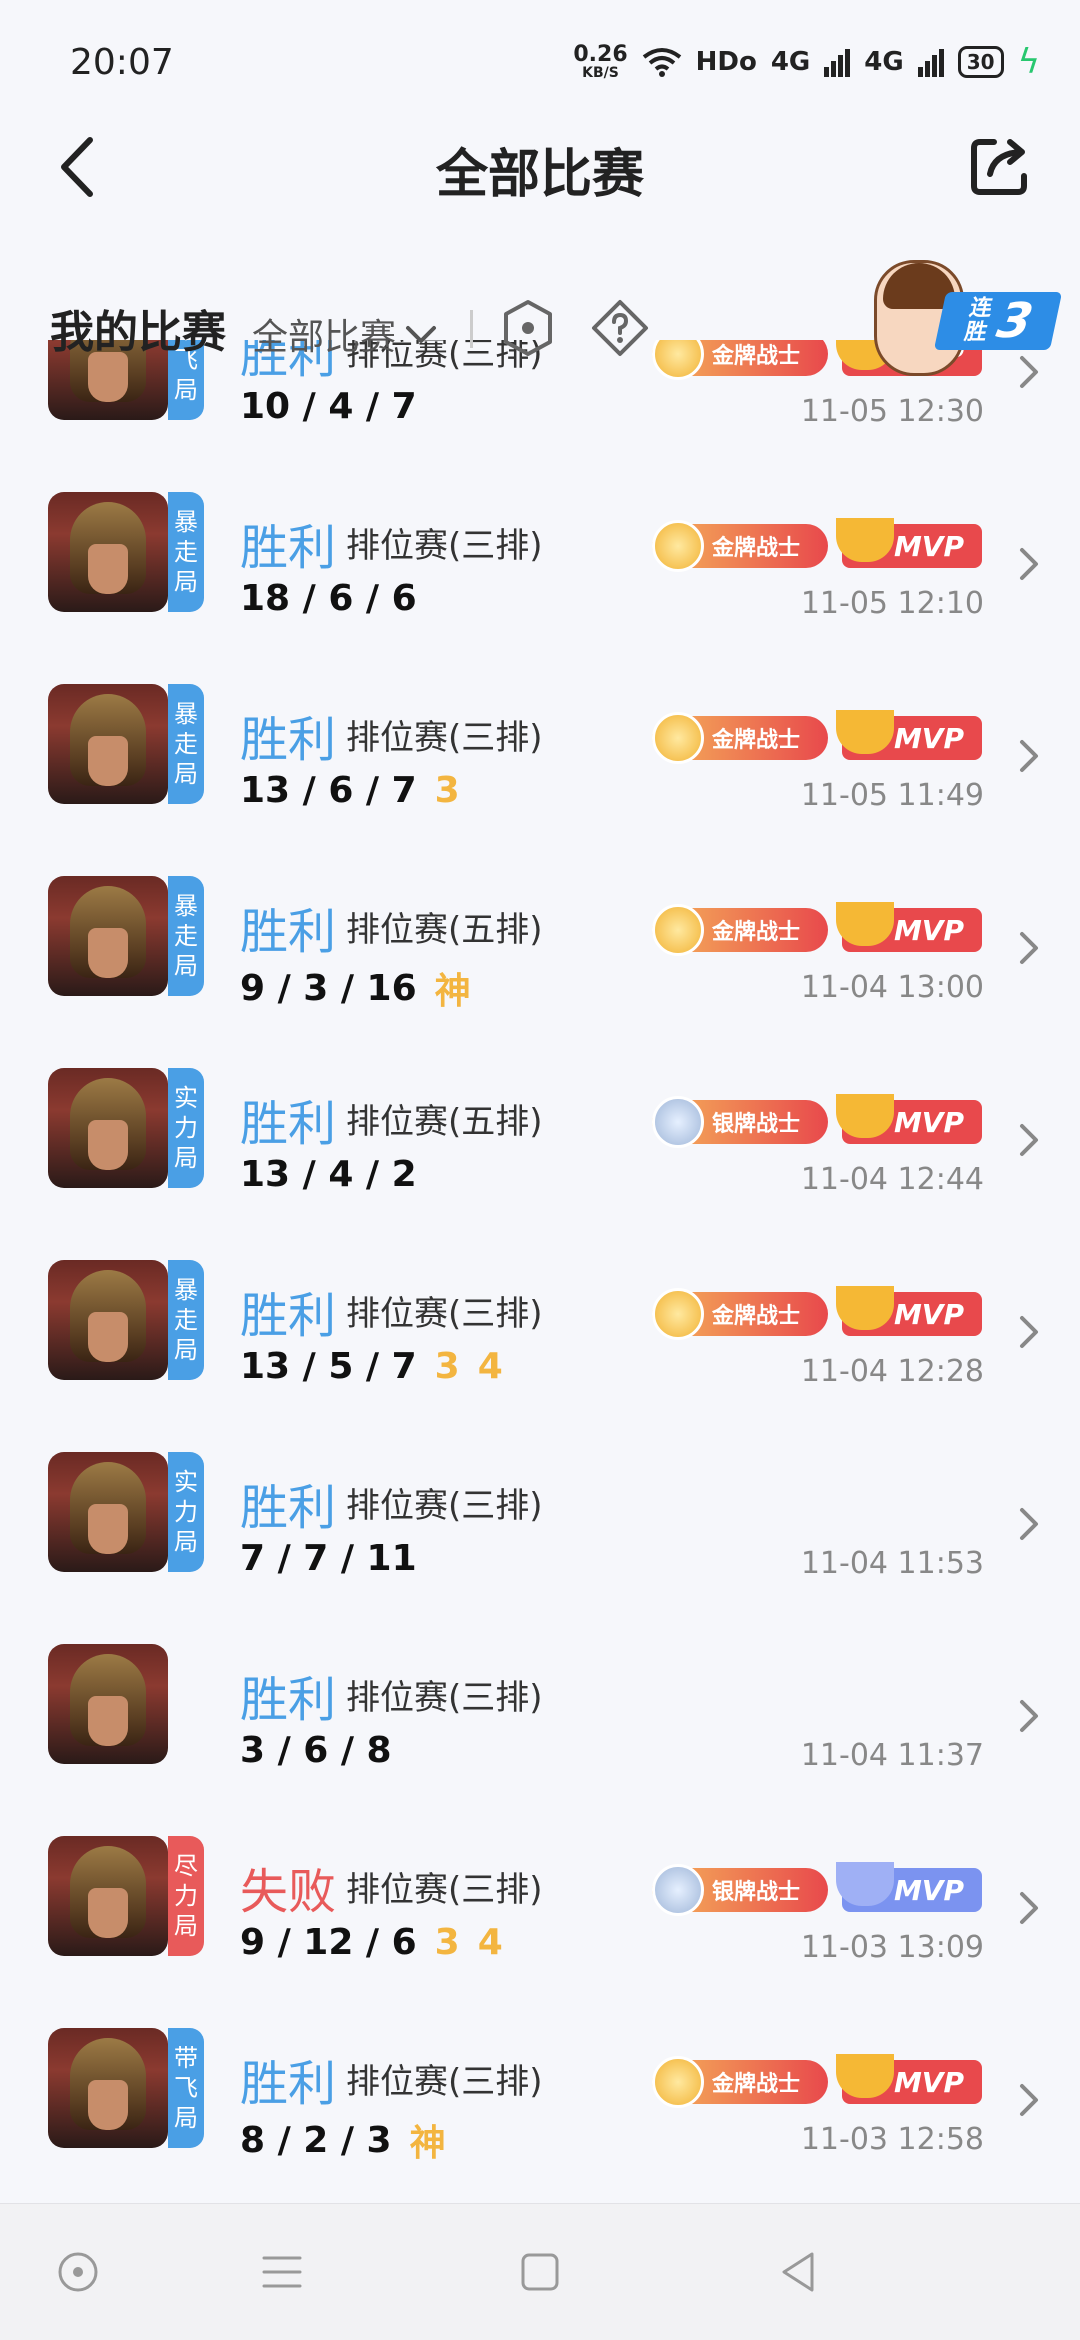 This screenshot has height=2340, width=1080. Describe the element at coordinates (790, 62) in the screenshot. I see `signal-1-label: 4G` at that location.